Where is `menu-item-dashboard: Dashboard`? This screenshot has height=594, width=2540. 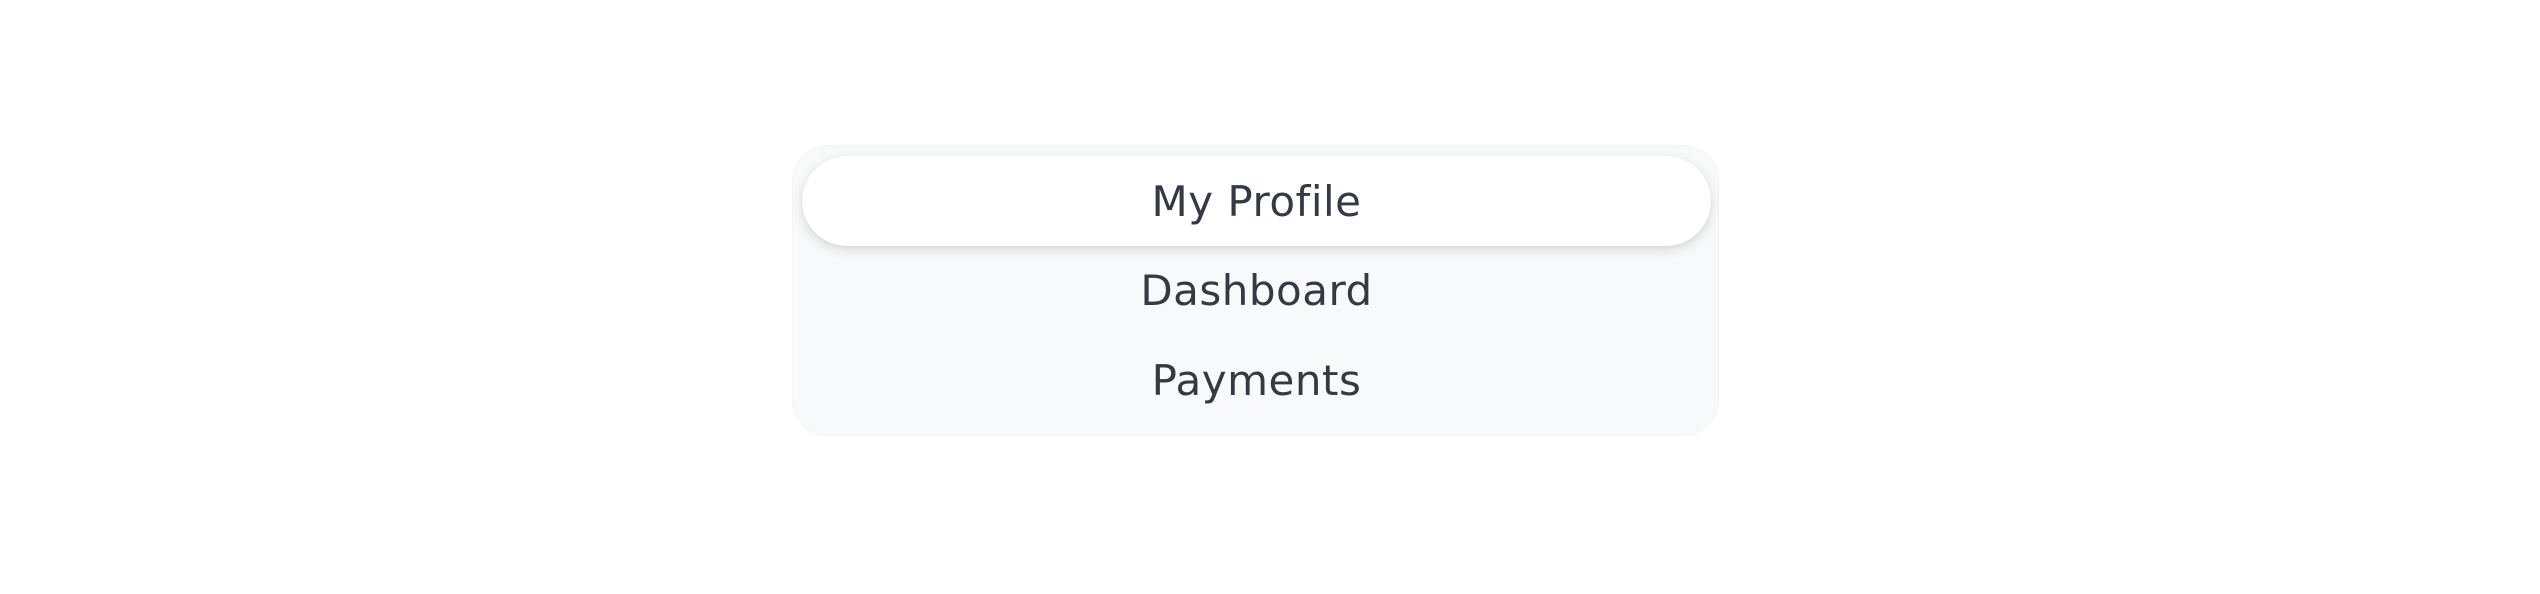 menu-item-dashboard: Dashboard is located at coordinates (1256, 290).